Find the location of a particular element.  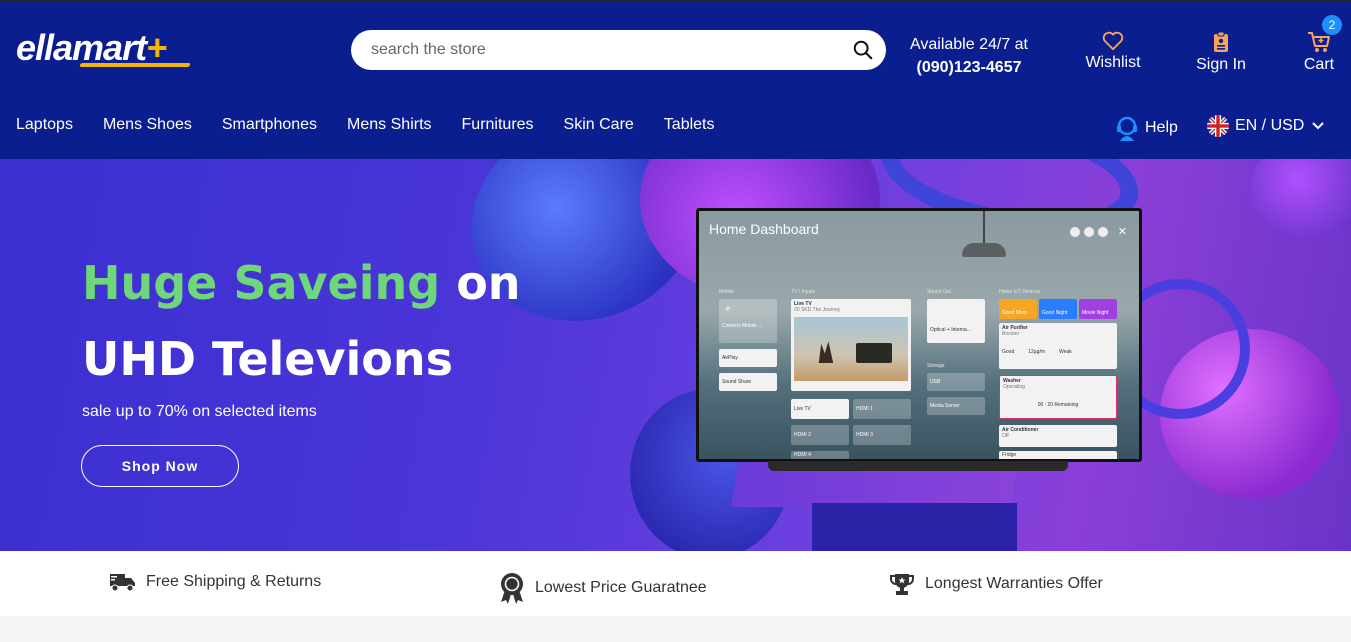

hero-headline-line1: Huge Saveing on is located at coordinates (301, 283).